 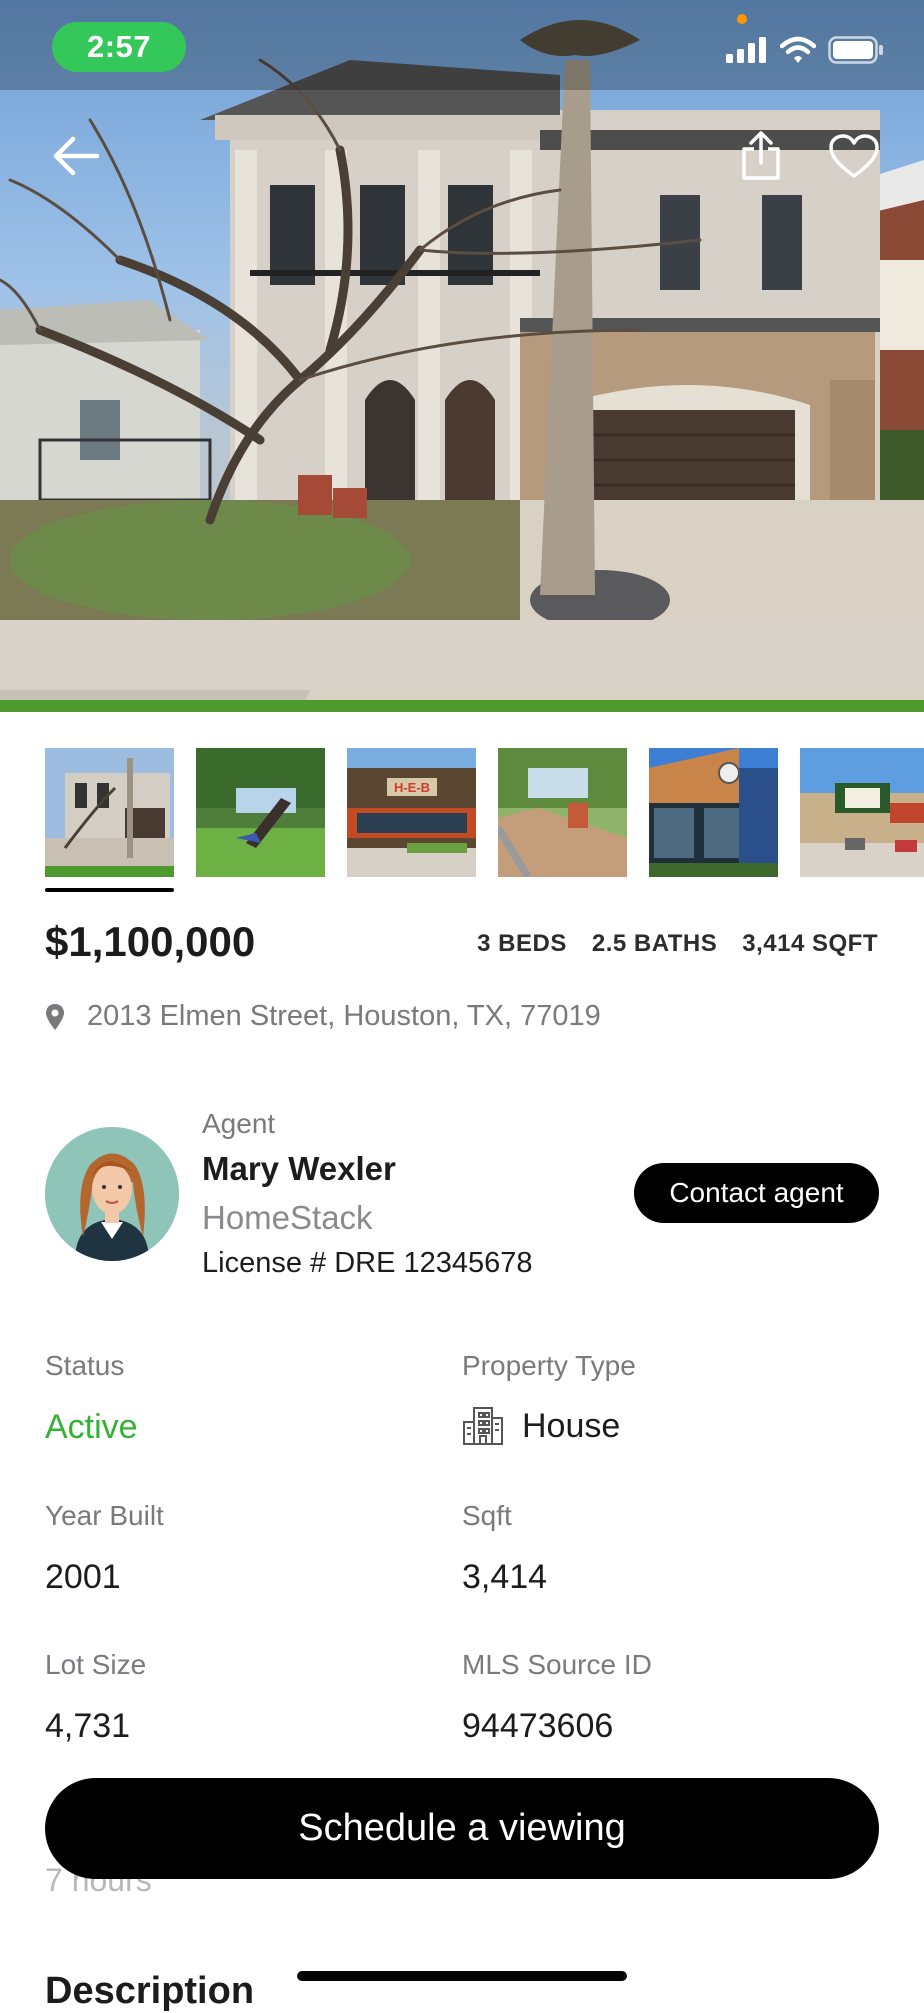 I want to click on heart-icon, so click(x=854, y=156).